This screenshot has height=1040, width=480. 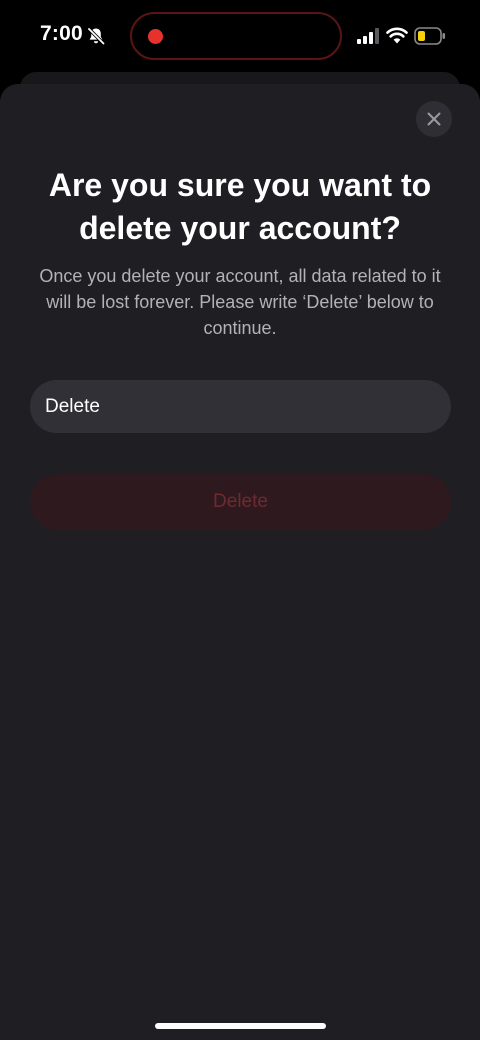 What do you see at coordinates (240, 1026) in the screenshot?
I see `home-indicator` at bounding box center [240, 1026].